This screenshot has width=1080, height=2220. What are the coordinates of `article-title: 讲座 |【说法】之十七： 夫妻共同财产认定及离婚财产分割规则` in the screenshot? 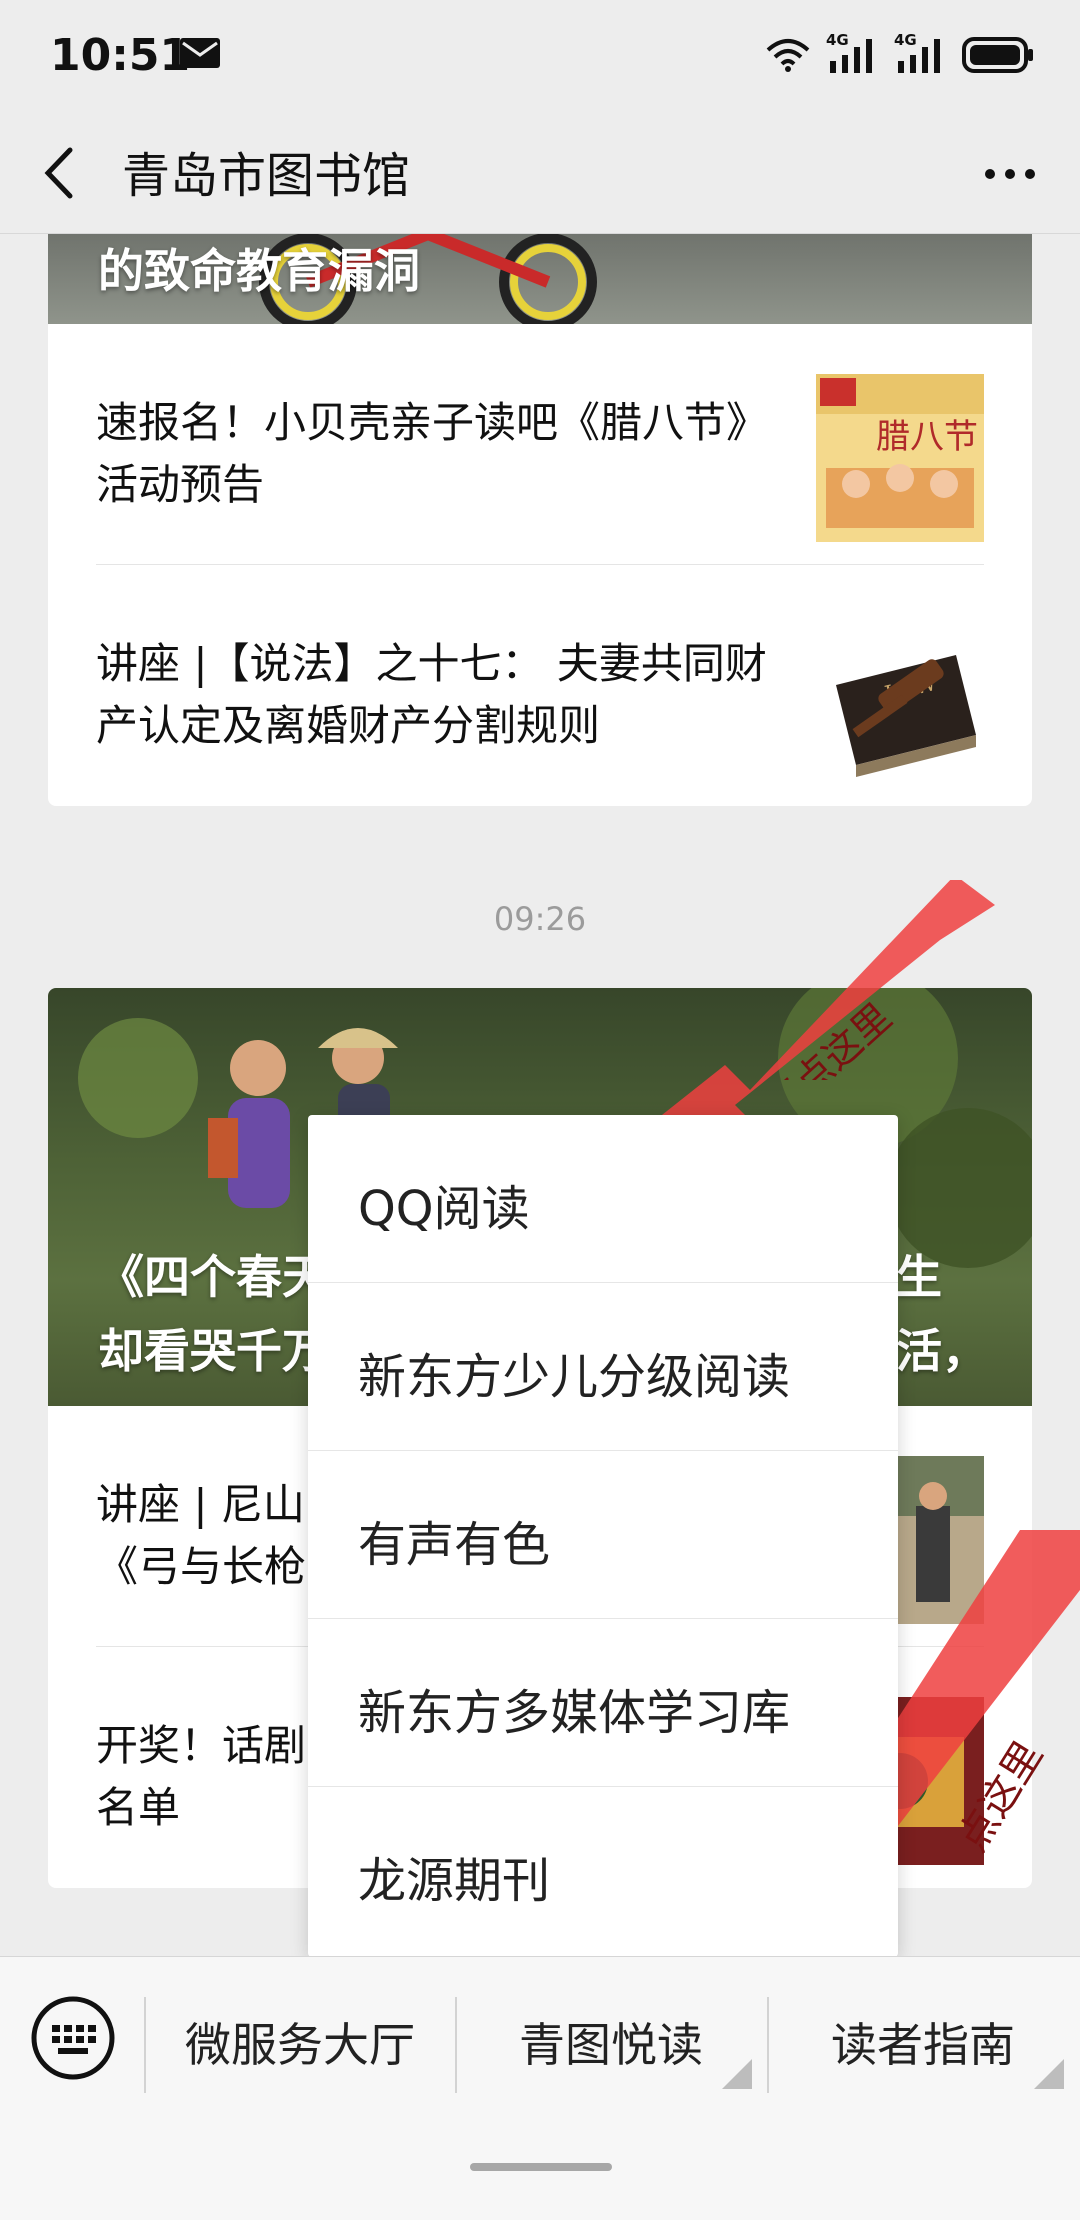 It's located at (431, 694).